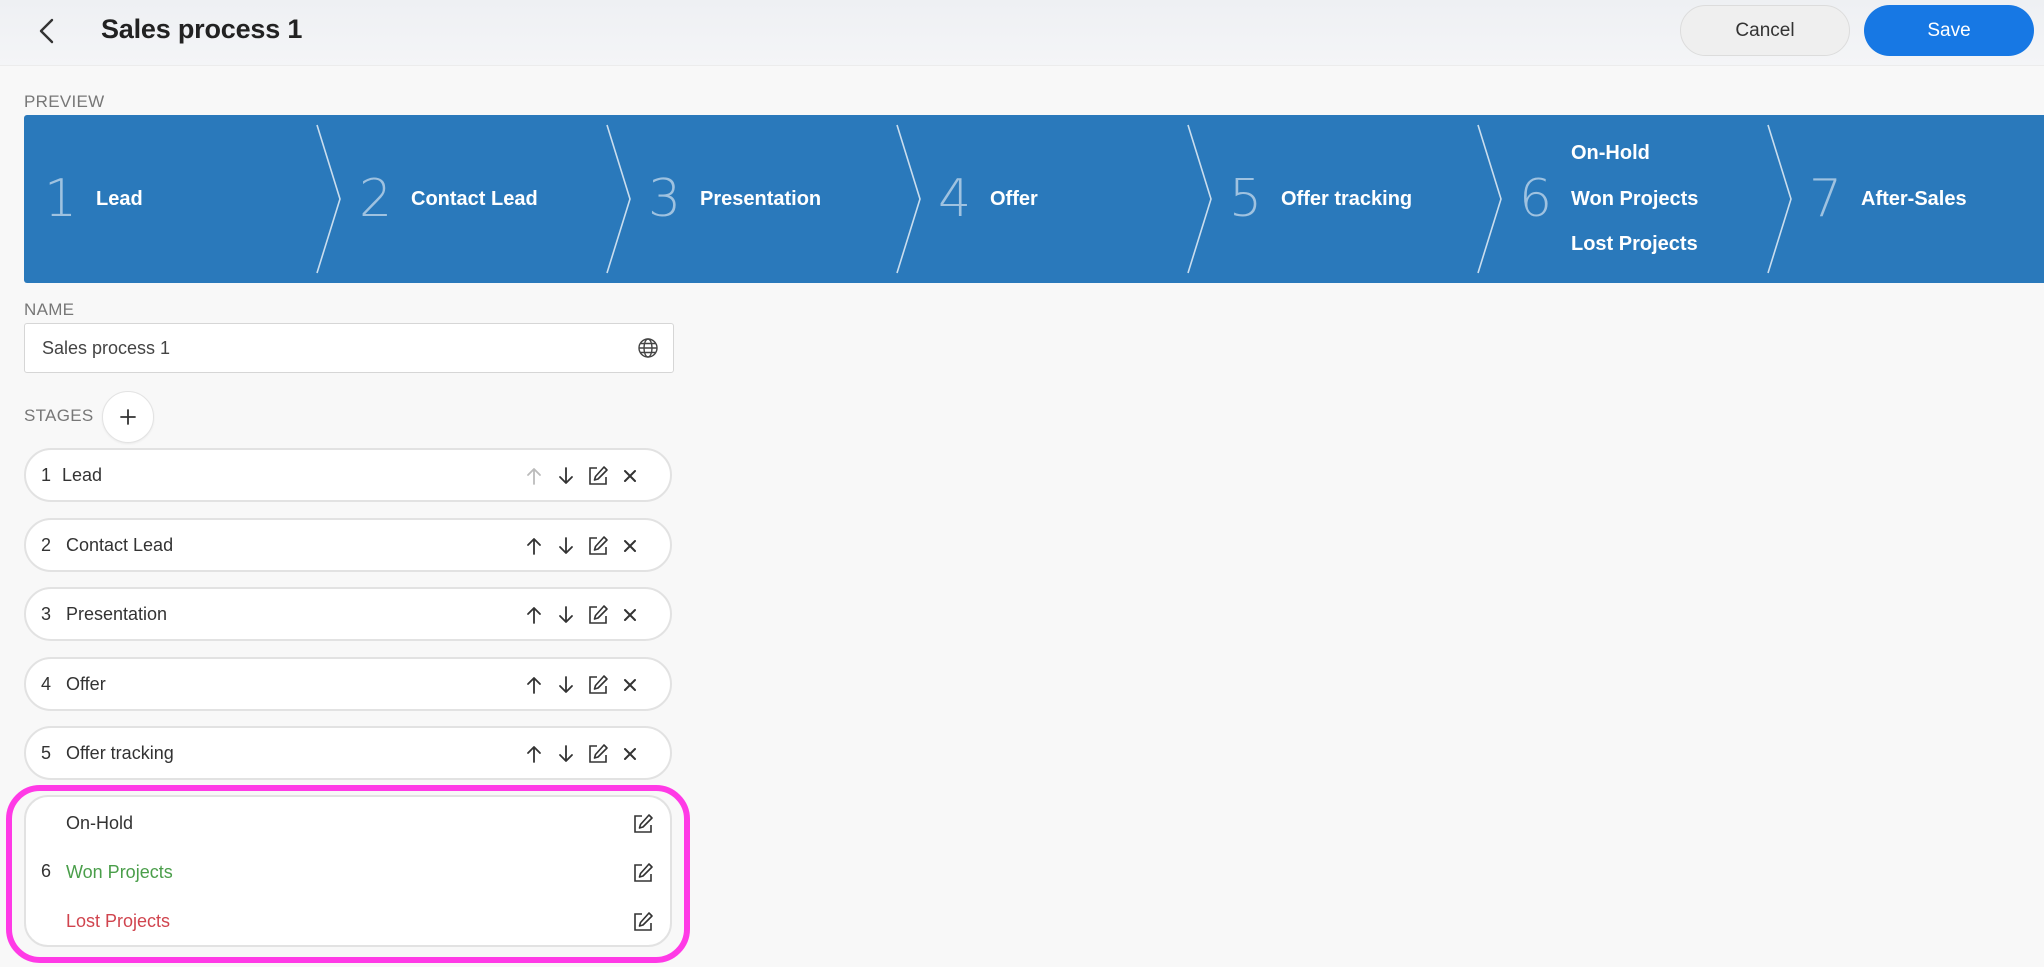 The width and height of the screenshot is (2044, 967). I want to click on stage-number: 4, so click(46, 684).